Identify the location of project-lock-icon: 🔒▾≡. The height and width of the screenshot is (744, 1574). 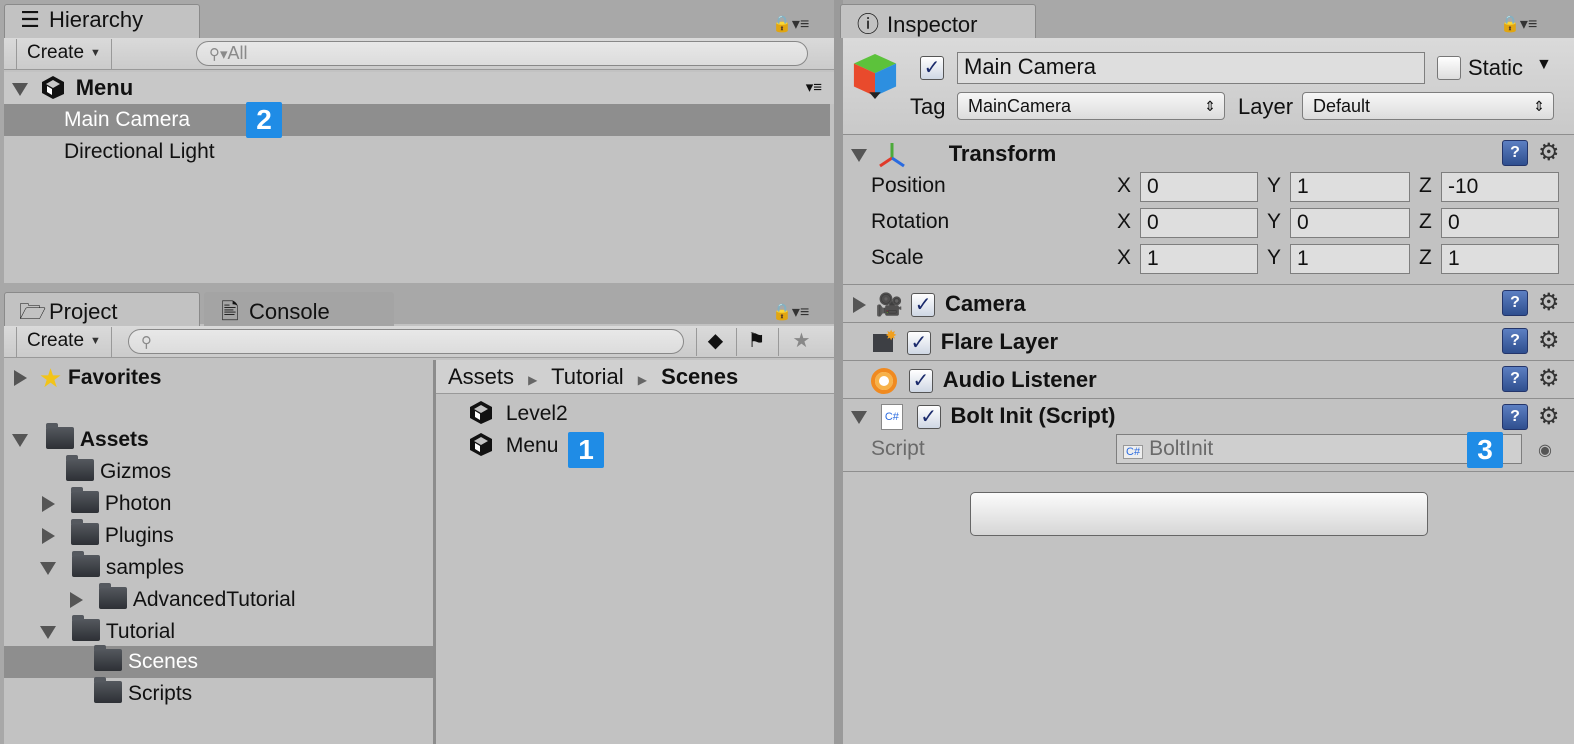
(790, 312).